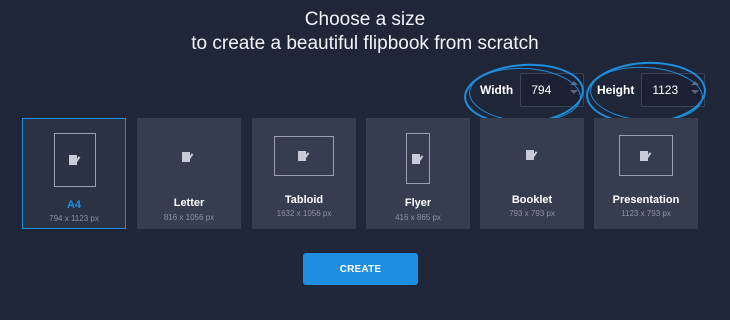  Describe the element at coordinates (189, 173) in the screenshot. I see `format-card-letter: Letter 816 x 1056 px` at that location.